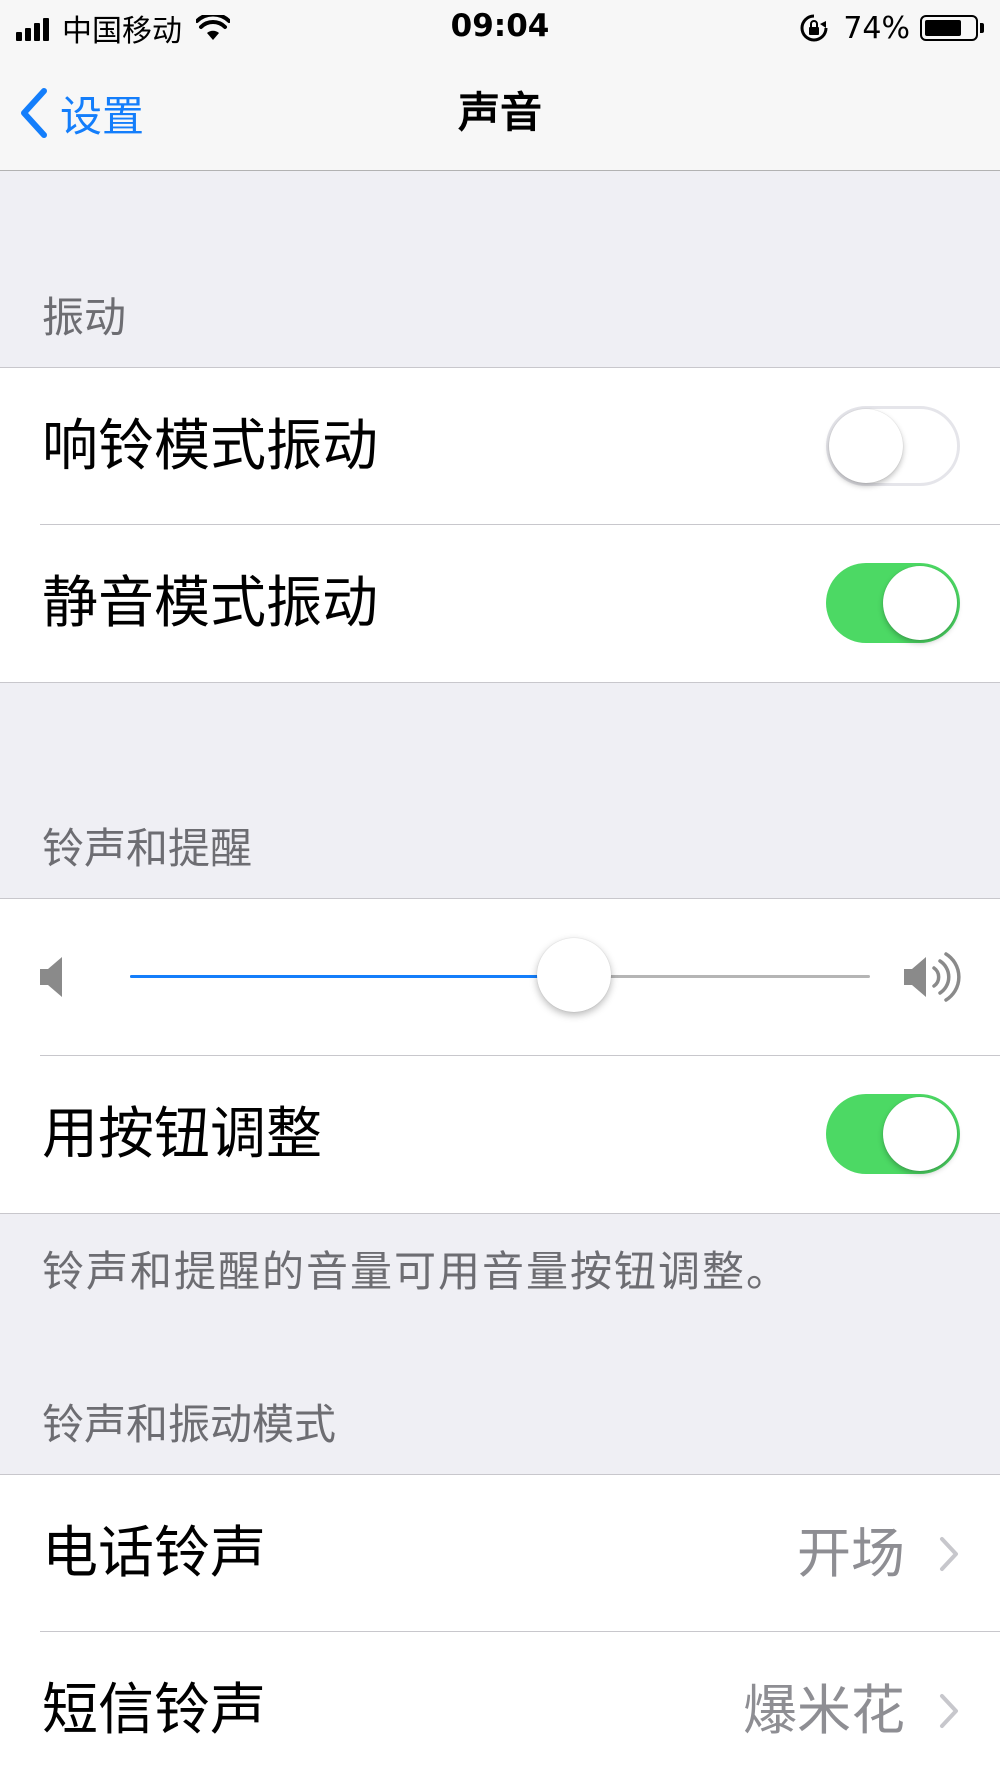  What do you see at coordinates (84, 317) in the screenshot?
I see `section-header-vibrate: 振动` at bounding box center [84, 317].